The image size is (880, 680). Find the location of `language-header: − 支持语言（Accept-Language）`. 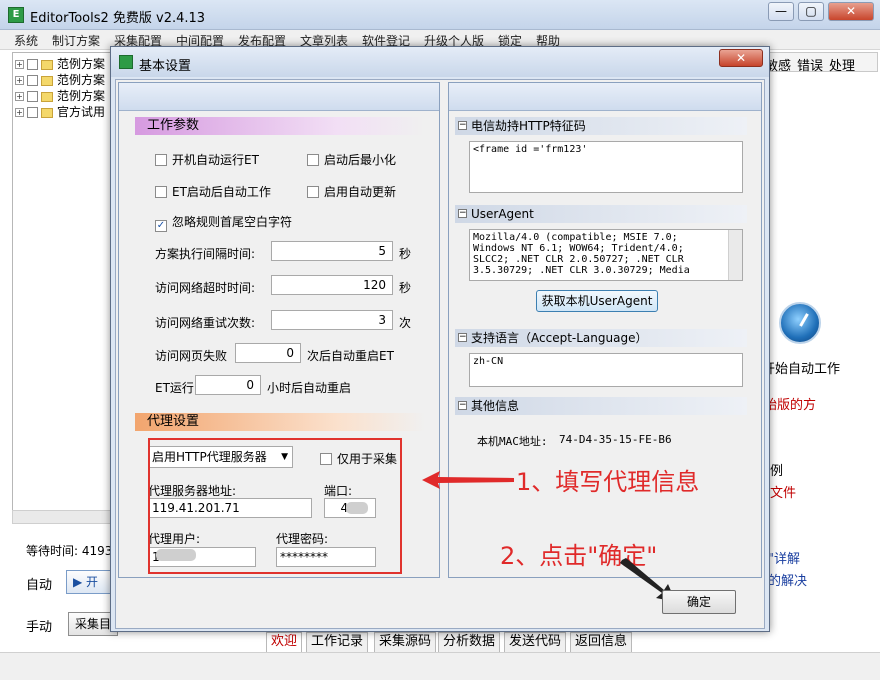

language-header: − 支持语言（Accept-Language） is located at coordinates (601, 338).